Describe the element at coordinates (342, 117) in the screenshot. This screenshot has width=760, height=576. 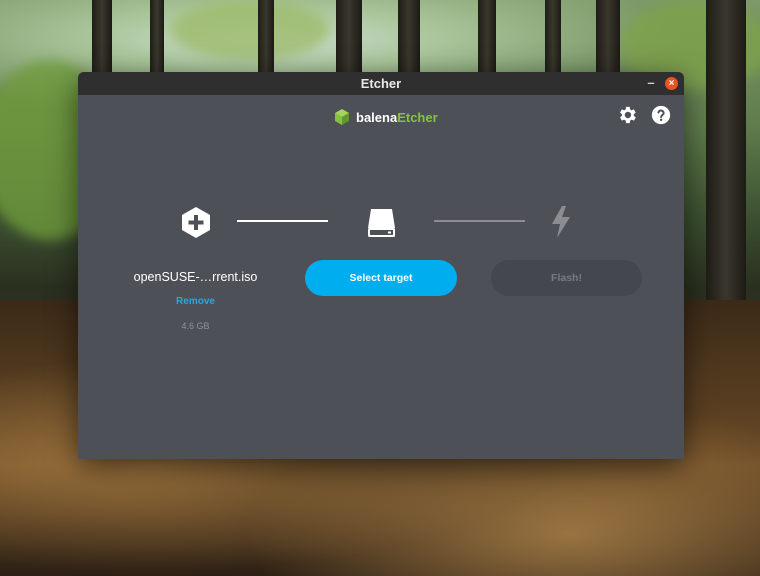
I see `cube-icon` at that location.